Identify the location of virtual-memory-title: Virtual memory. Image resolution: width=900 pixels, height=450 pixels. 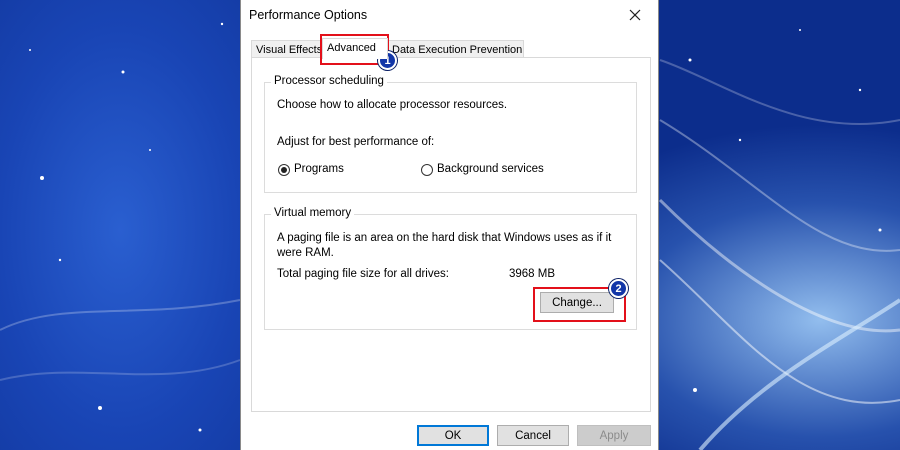
(313, 213).